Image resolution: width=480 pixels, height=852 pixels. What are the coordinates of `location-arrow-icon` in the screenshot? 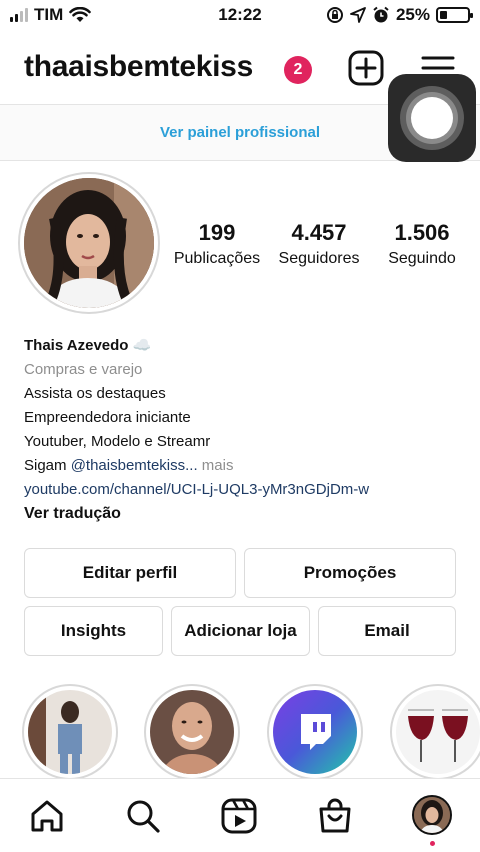 It's located at (358, 15).